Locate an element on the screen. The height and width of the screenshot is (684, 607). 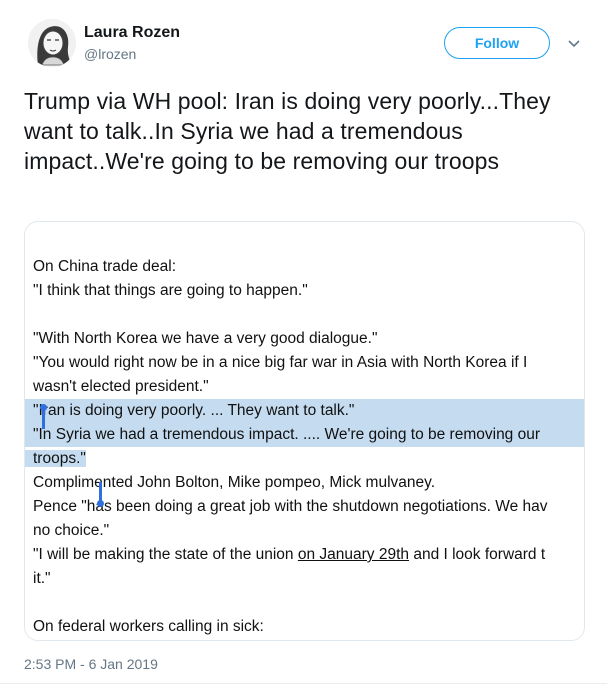
avatar is located at coordinates (52, 43).